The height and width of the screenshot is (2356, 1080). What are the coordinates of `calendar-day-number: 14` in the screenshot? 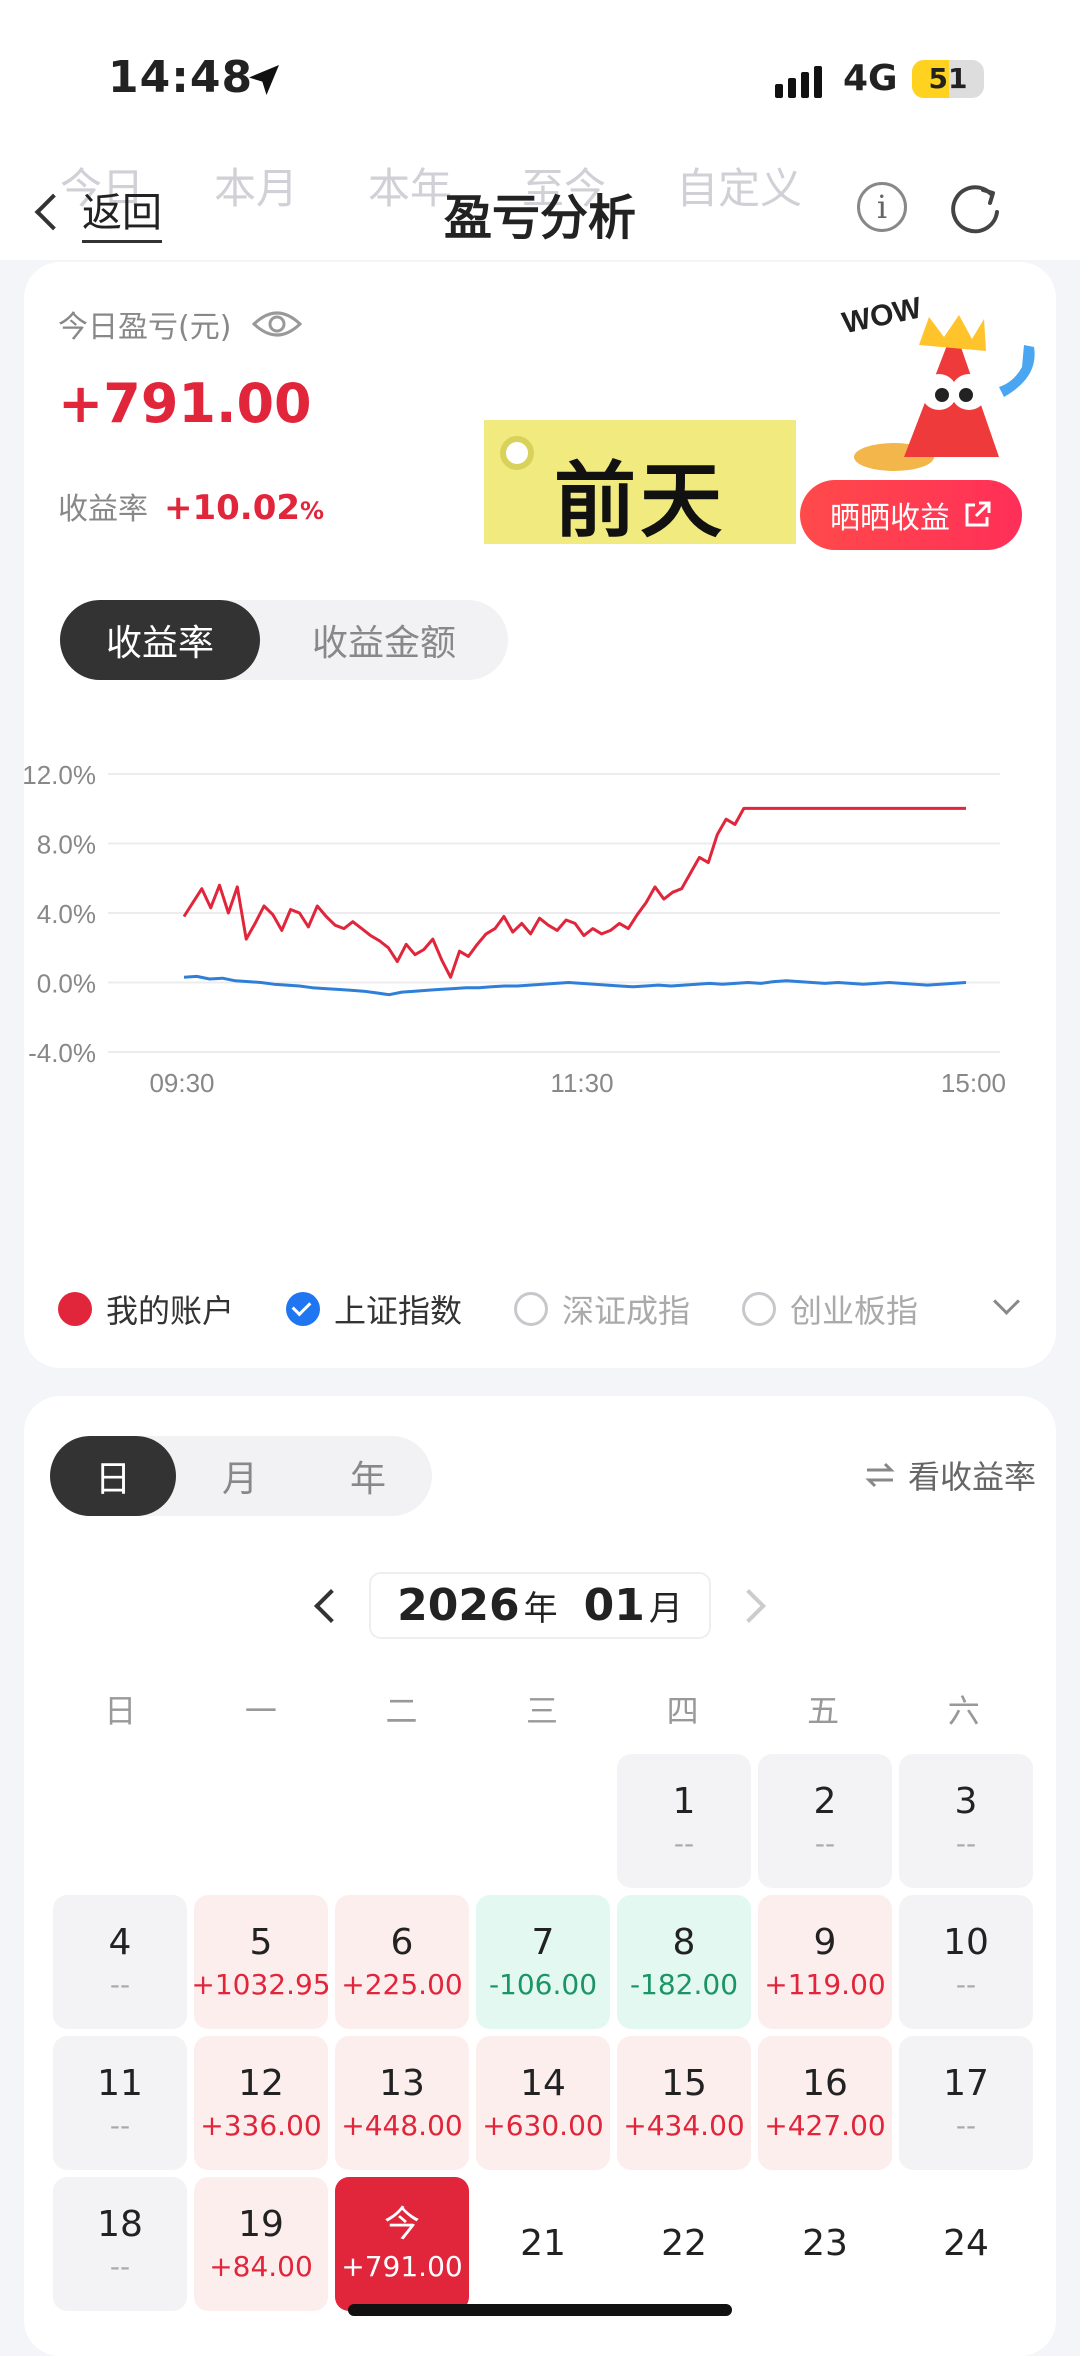 It's located at (543, 2084).